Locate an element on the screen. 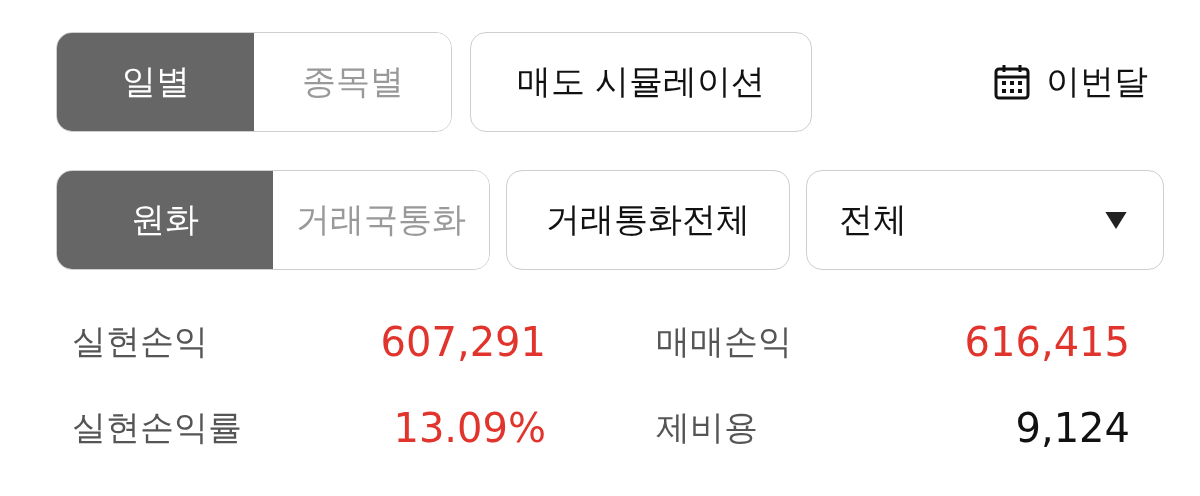 This screenshot has height=496, width=1200. summary-value: 616,415 is located at coordinates (1047, 342).